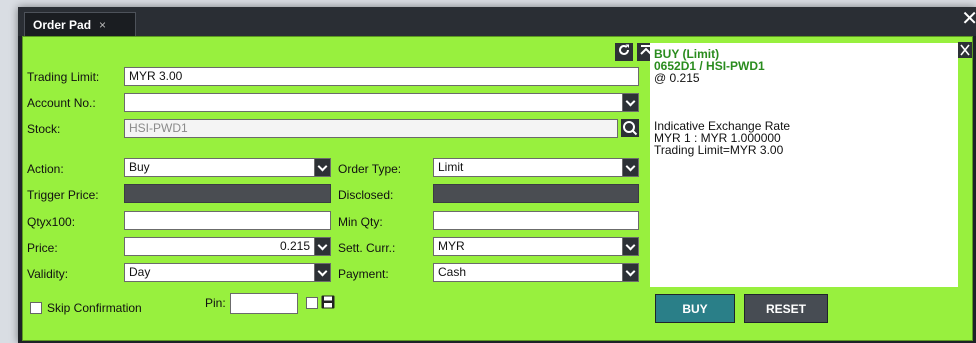 This screenshot has height=343, width=976. Describe the element at coordinates (264, 303) in the screenshot. I see `pin-field` at that location.